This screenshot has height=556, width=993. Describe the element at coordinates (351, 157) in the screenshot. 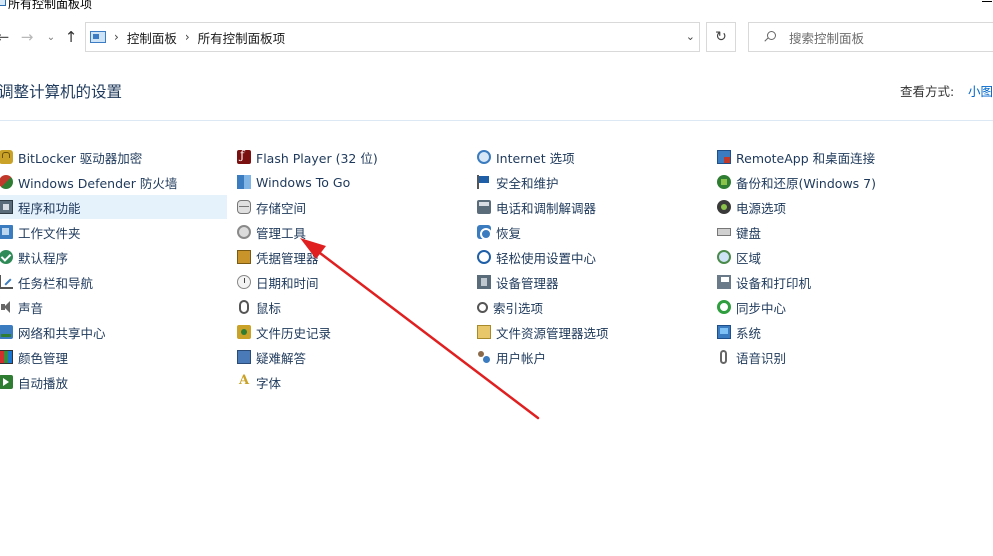

I see `list-item: Flash Player (32 位)` at that location.